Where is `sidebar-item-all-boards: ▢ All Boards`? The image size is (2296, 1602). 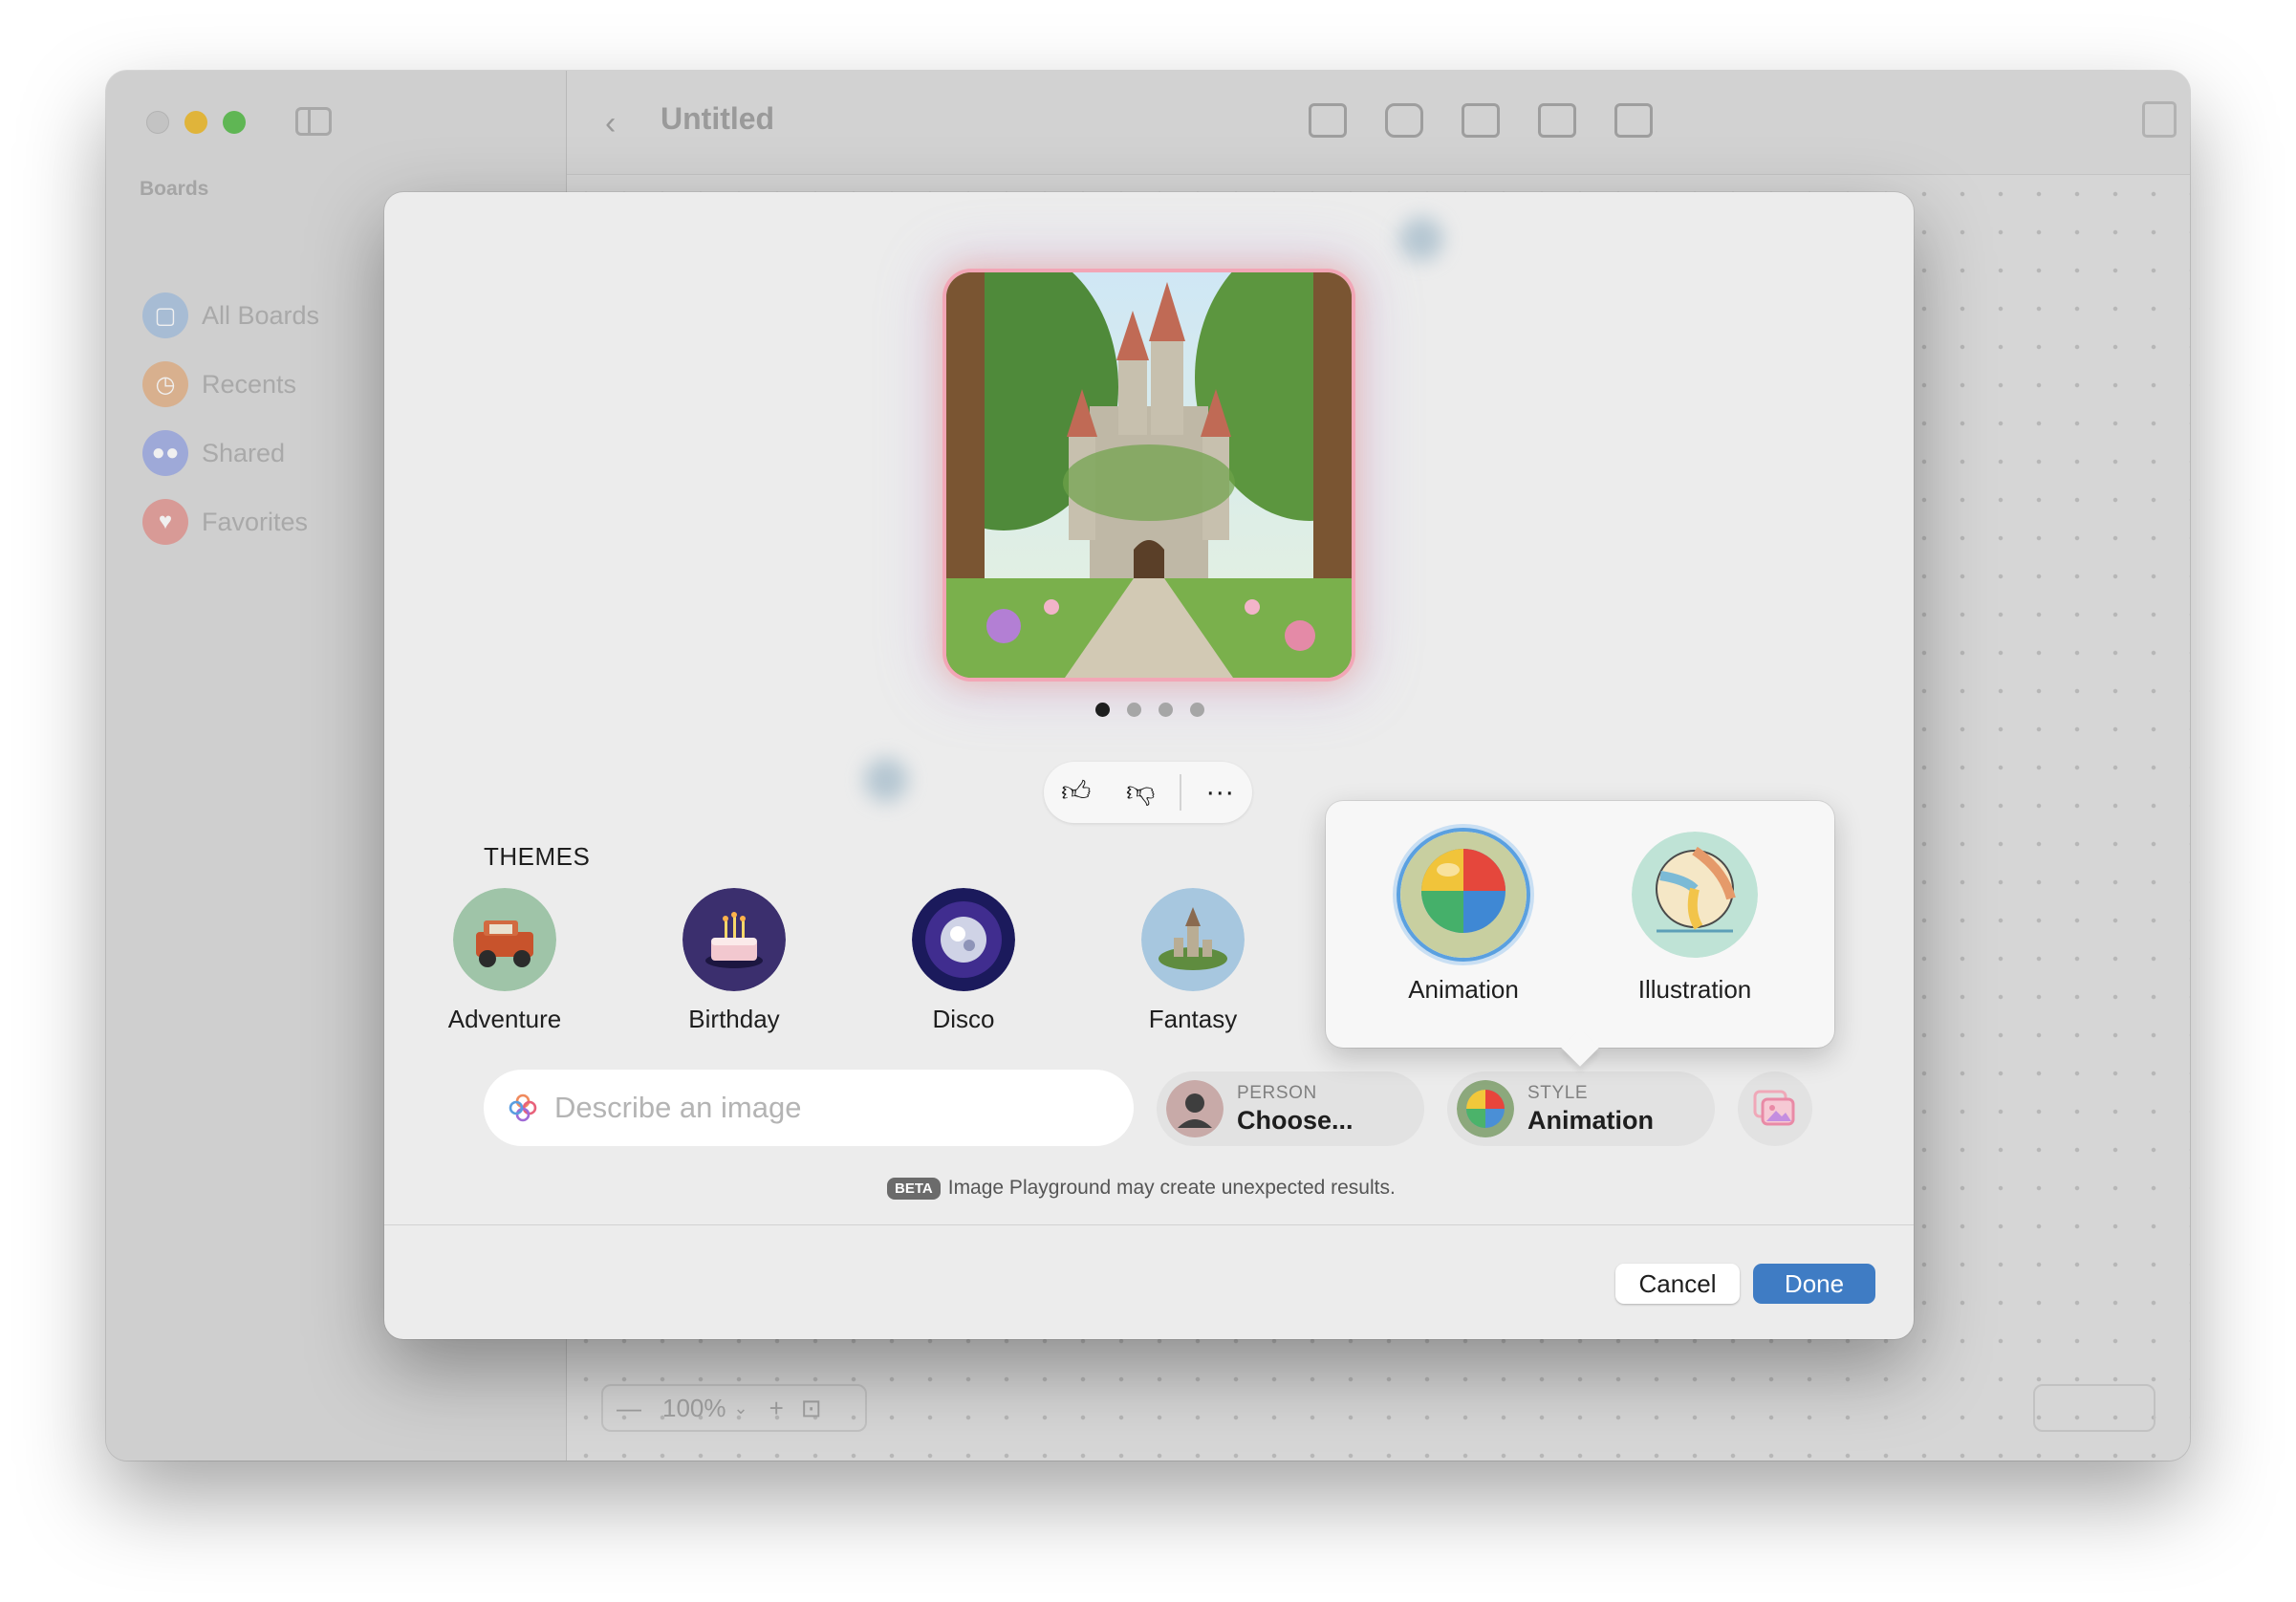
sidebar-item-all-boards: ▢ All Boards is located at coordinates (230, 315).